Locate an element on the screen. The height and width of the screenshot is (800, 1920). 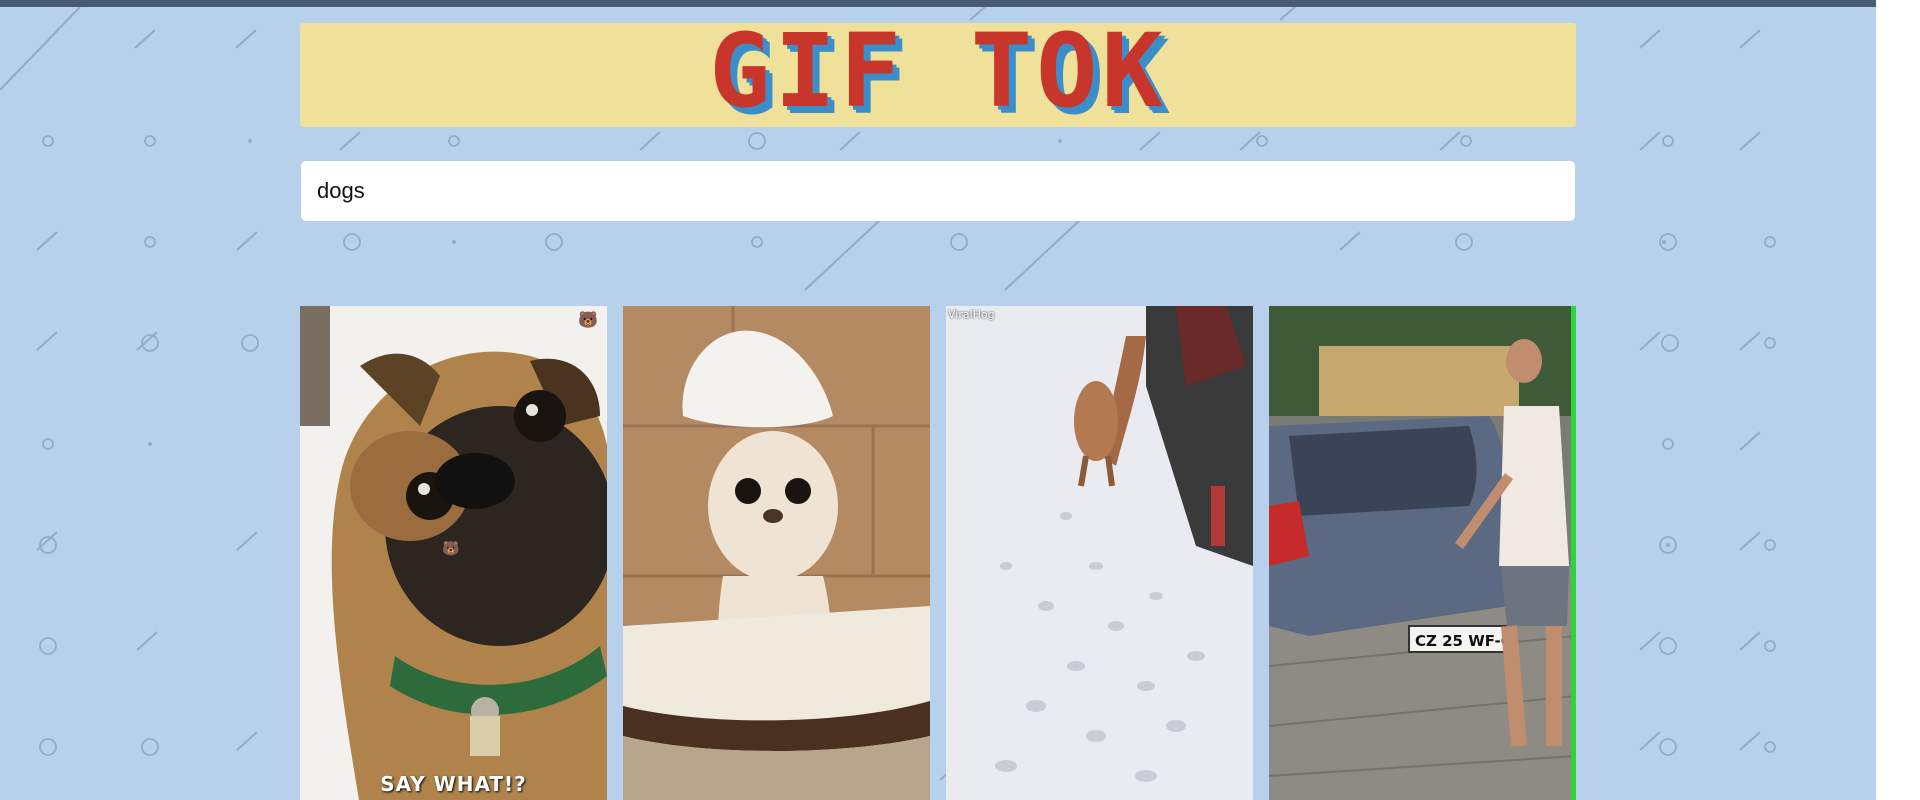
gif-card-snow-dog: ViralHog is located at coordinates (1099, 553).